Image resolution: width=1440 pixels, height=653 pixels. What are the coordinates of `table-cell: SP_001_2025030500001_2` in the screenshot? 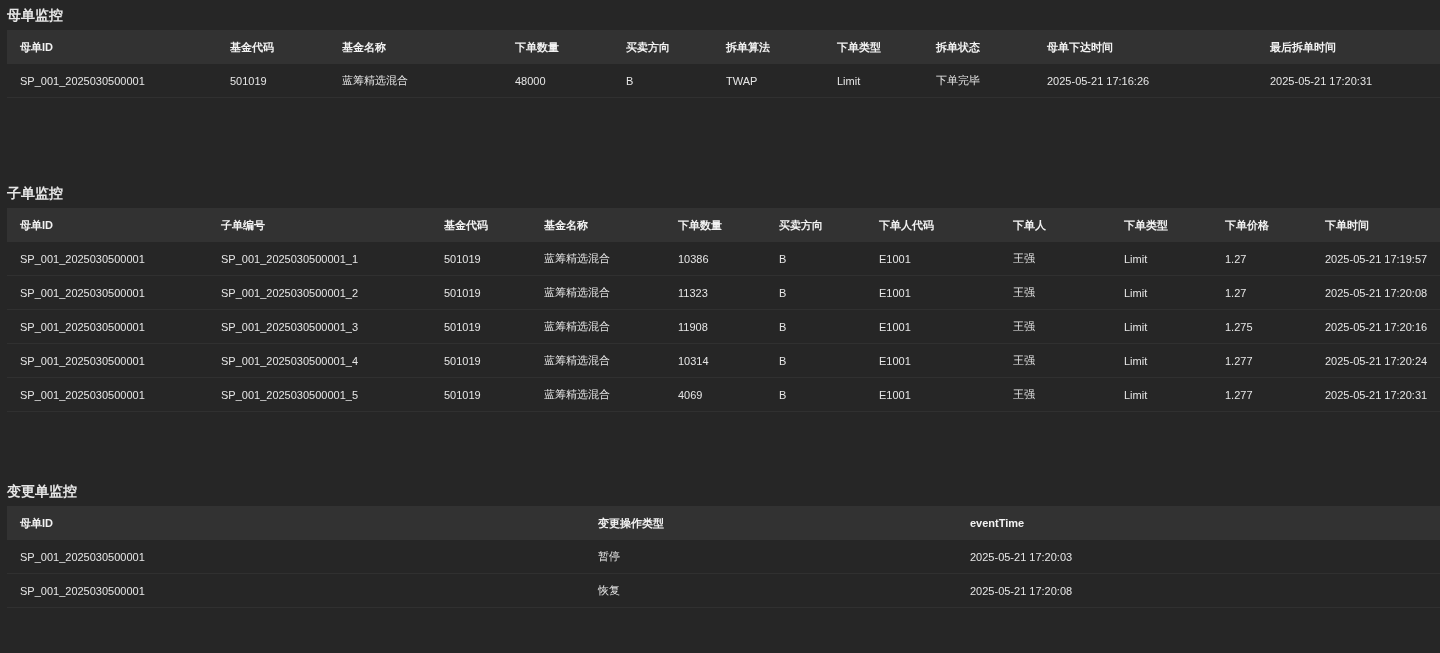 It's located at (290, 292).